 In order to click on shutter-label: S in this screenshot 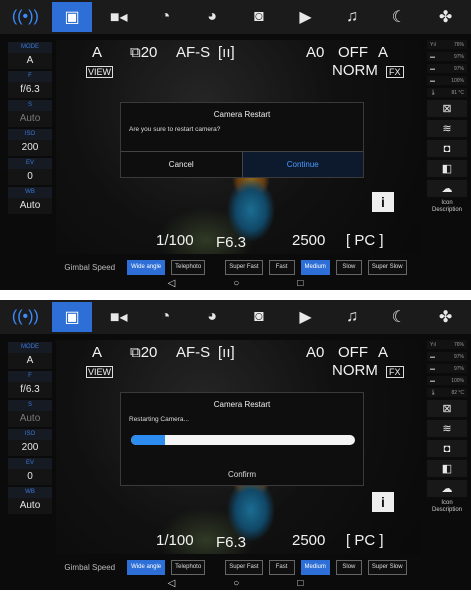, I will do `click(30, 105)`.